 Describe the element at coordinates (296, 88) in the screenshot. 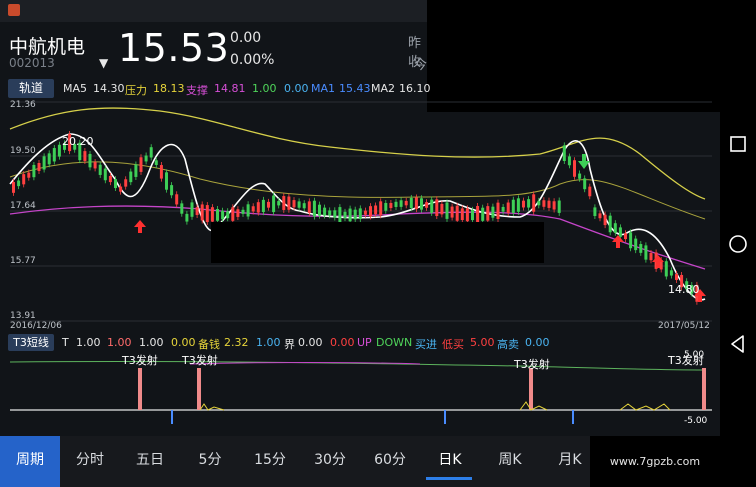

I see `indicator-value-cyan: 0.00` at that location.